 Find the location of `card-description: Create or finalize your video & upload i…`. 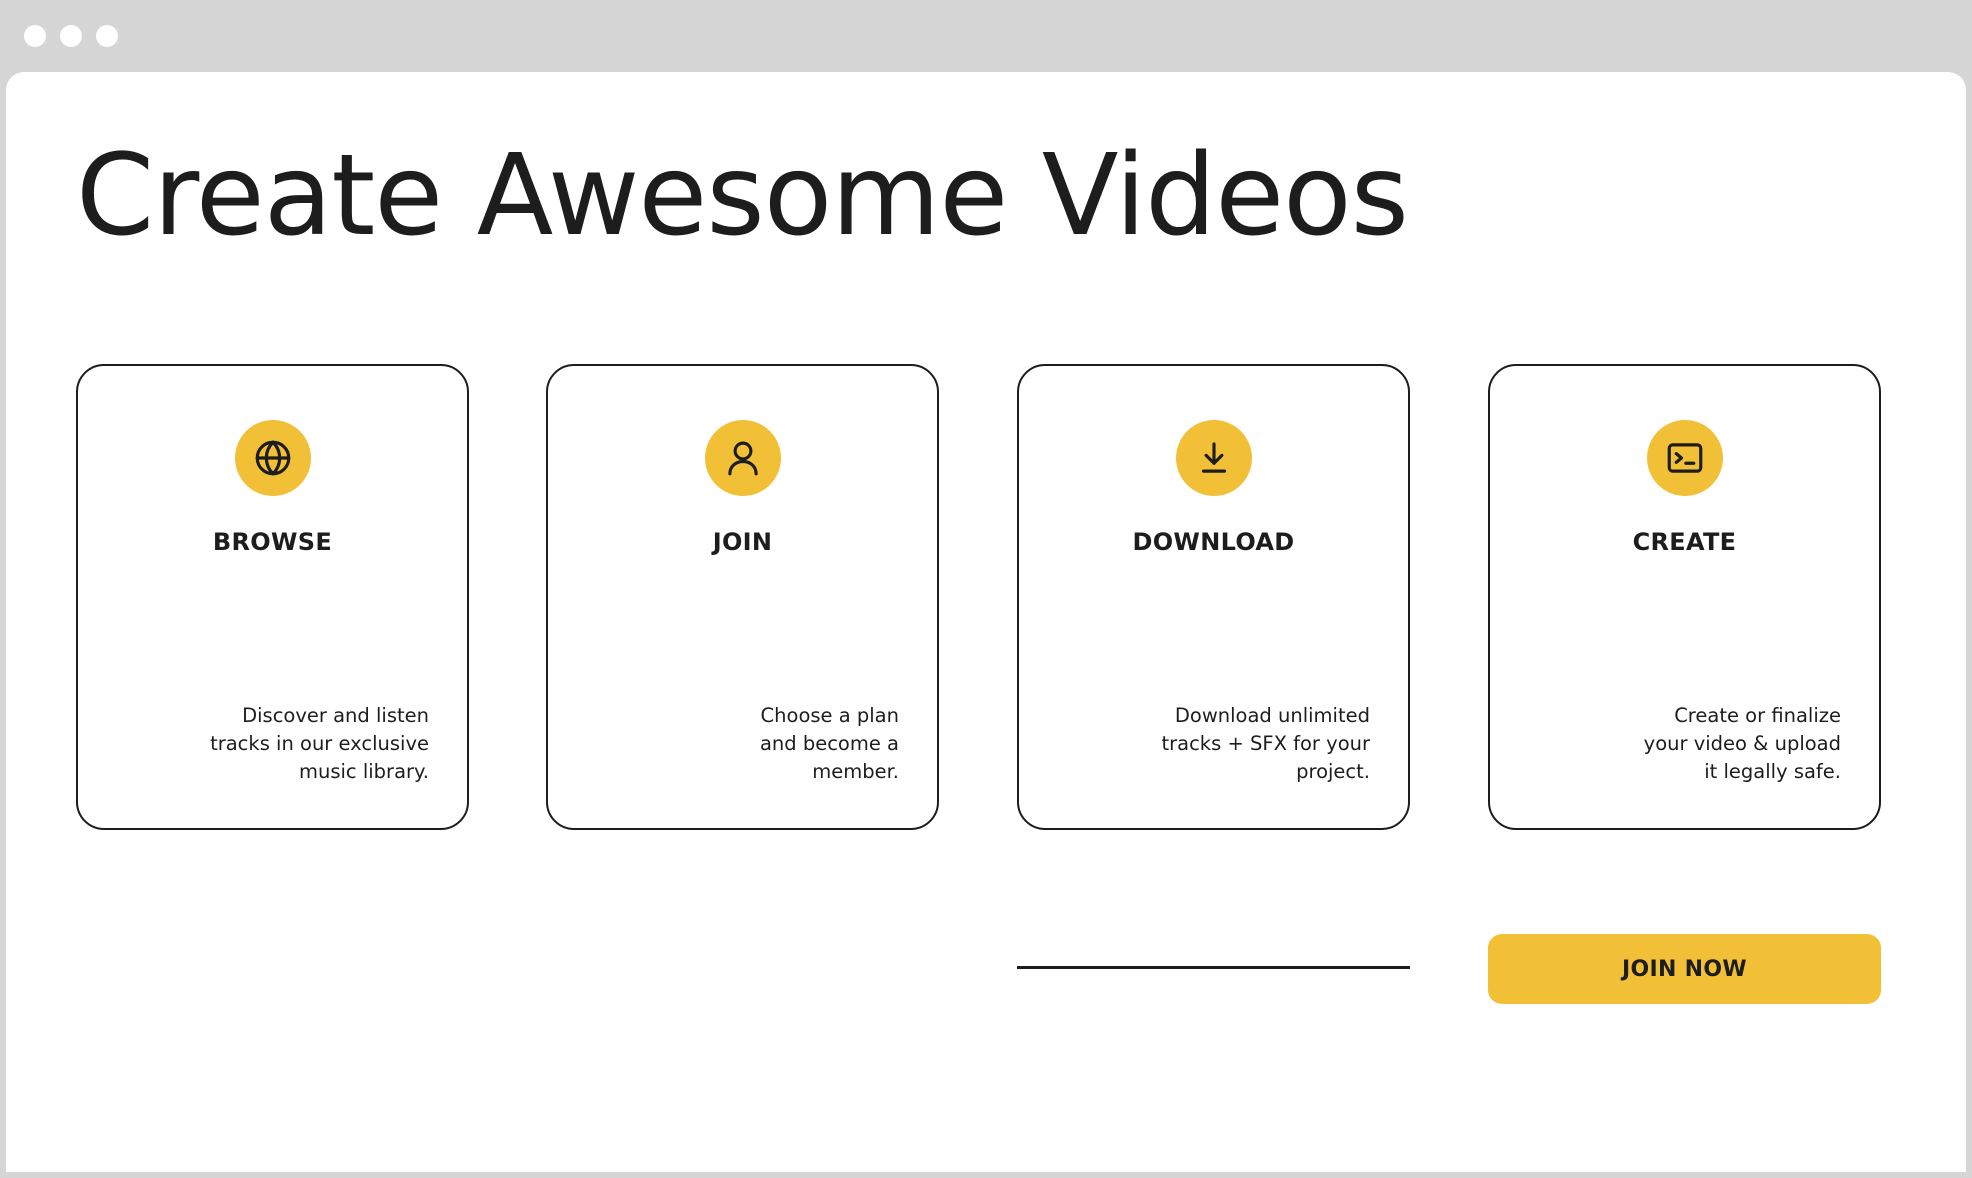

card-description: Create or finalize your video & upload i… is located at coordinates (1742, 743).